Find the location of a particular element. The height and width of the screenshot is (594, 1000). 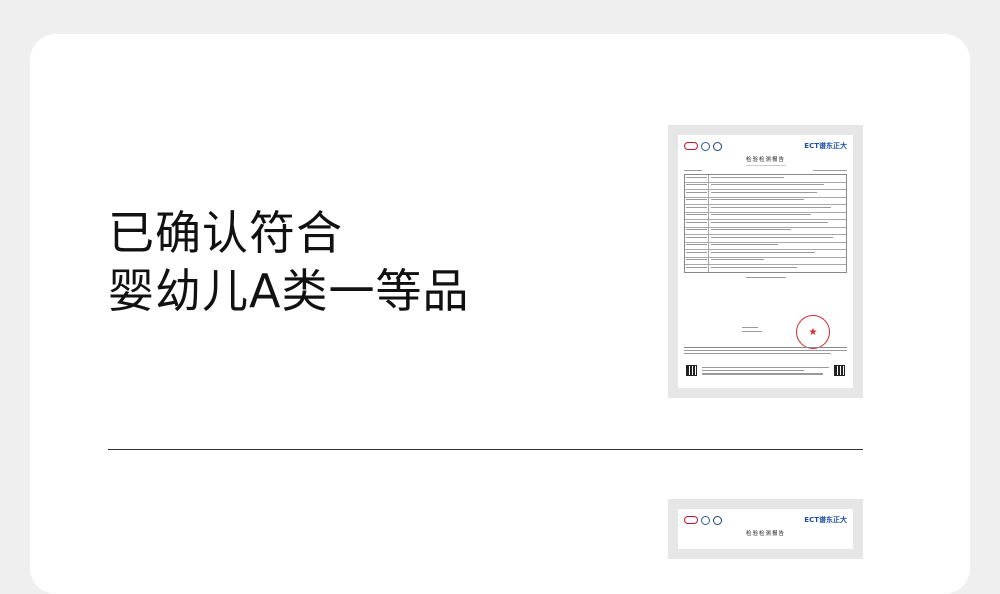

report-table is located at coordinates (765, 223).